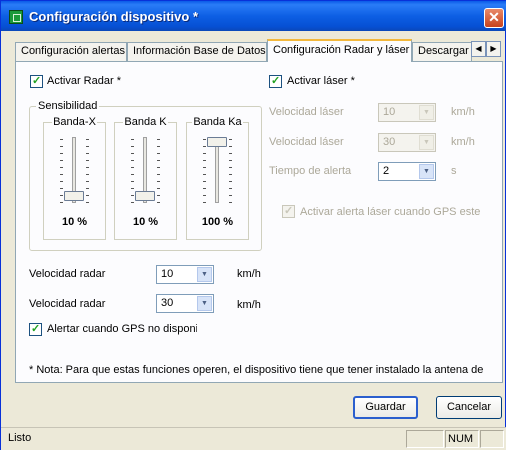 The width and height of the screenshot is (506, 450). I want to click on band-k-label: Banda K, so click(145, 122).